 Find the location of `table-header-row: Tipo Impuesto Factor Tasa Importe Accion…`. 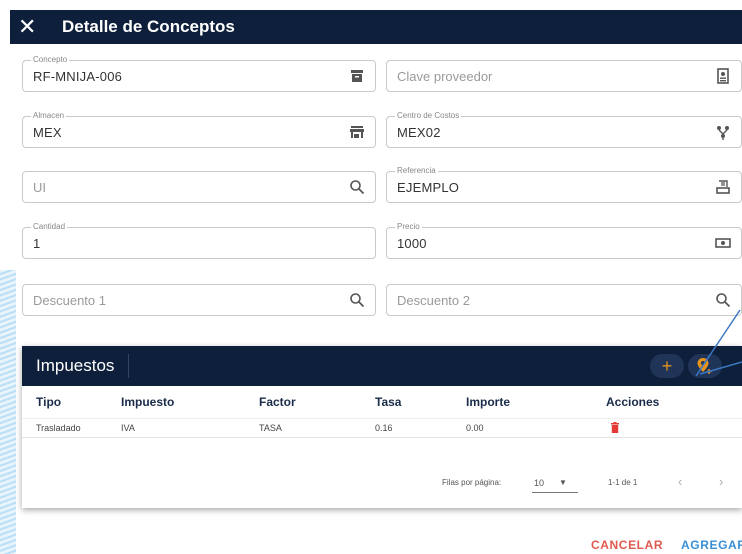

table-header-row: Tipo Impuesto Factor Tasa Importe Accion… is located at coordinates (382, 402).